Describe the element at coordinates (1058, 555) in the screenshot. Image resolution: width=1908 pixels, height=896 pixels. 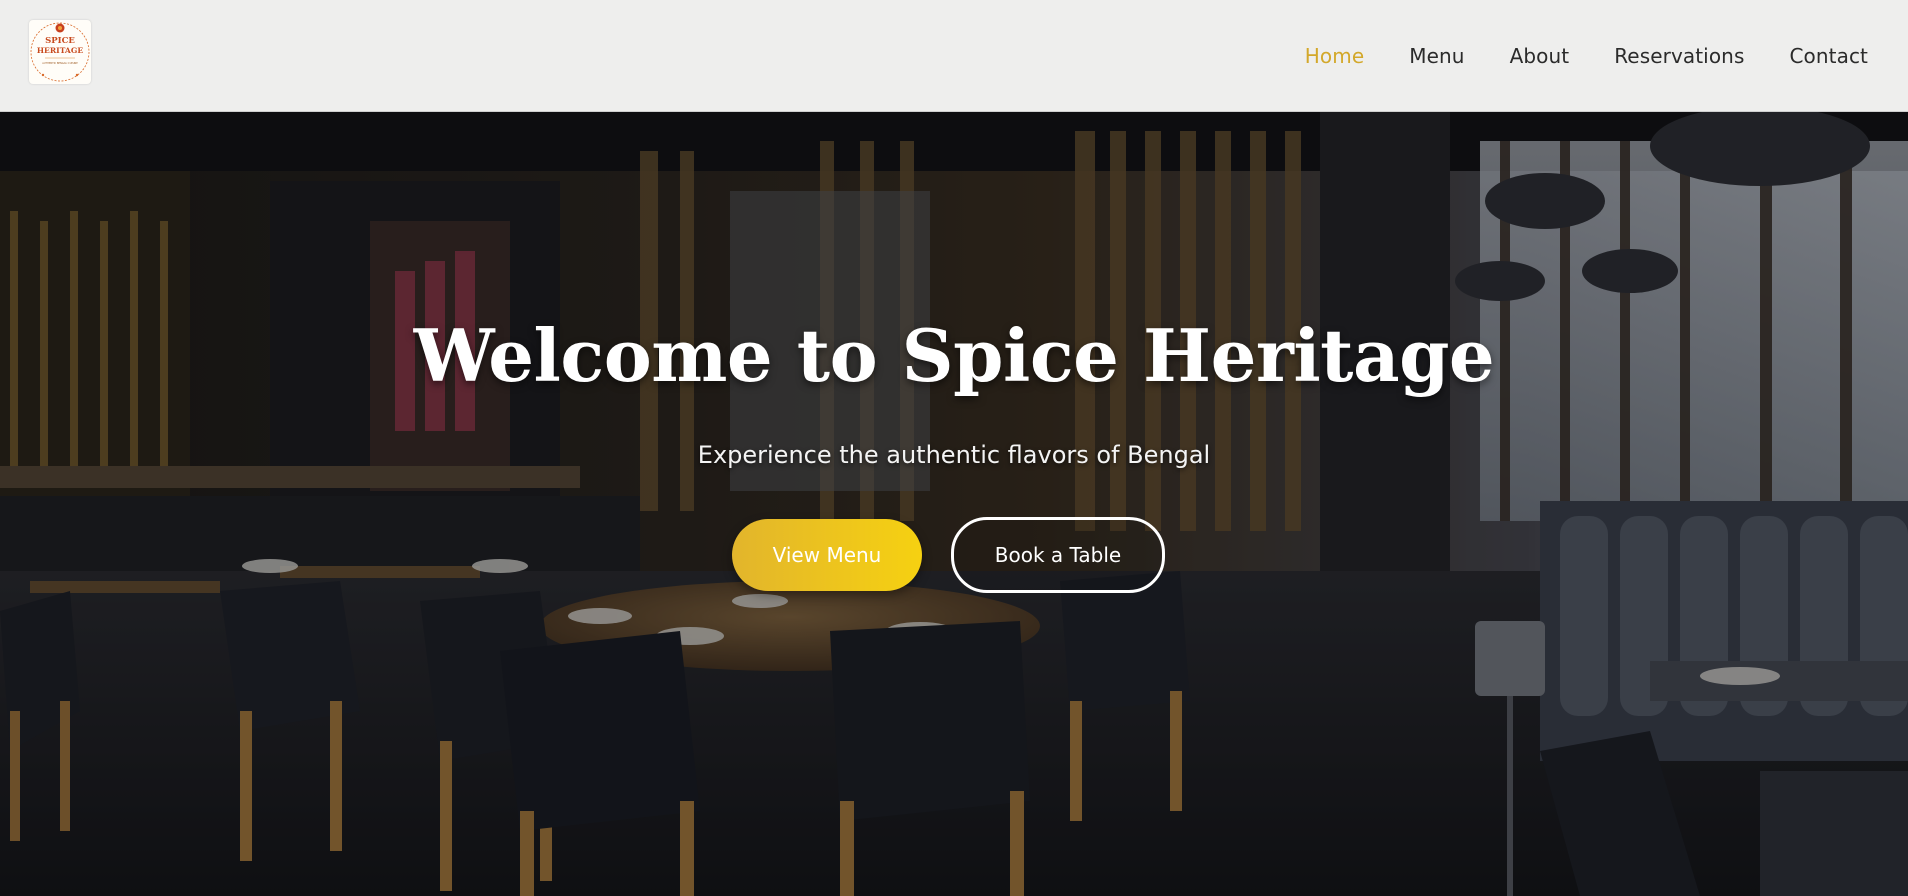
I see `book-table-button: Book a Table` at that location.